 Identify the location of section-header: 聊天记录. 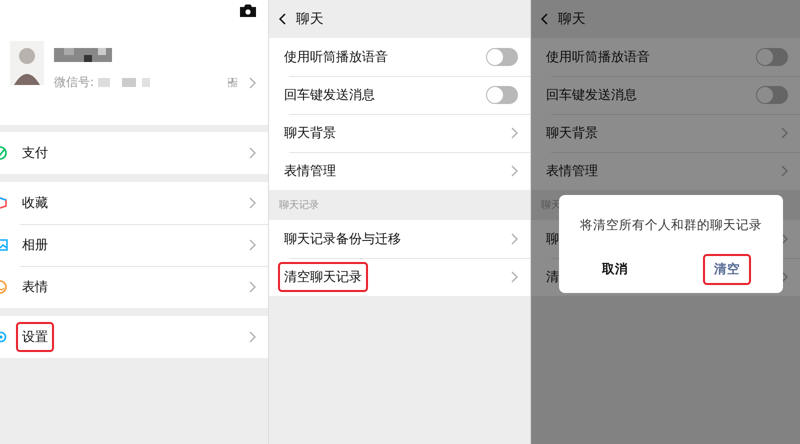
(299, 205).